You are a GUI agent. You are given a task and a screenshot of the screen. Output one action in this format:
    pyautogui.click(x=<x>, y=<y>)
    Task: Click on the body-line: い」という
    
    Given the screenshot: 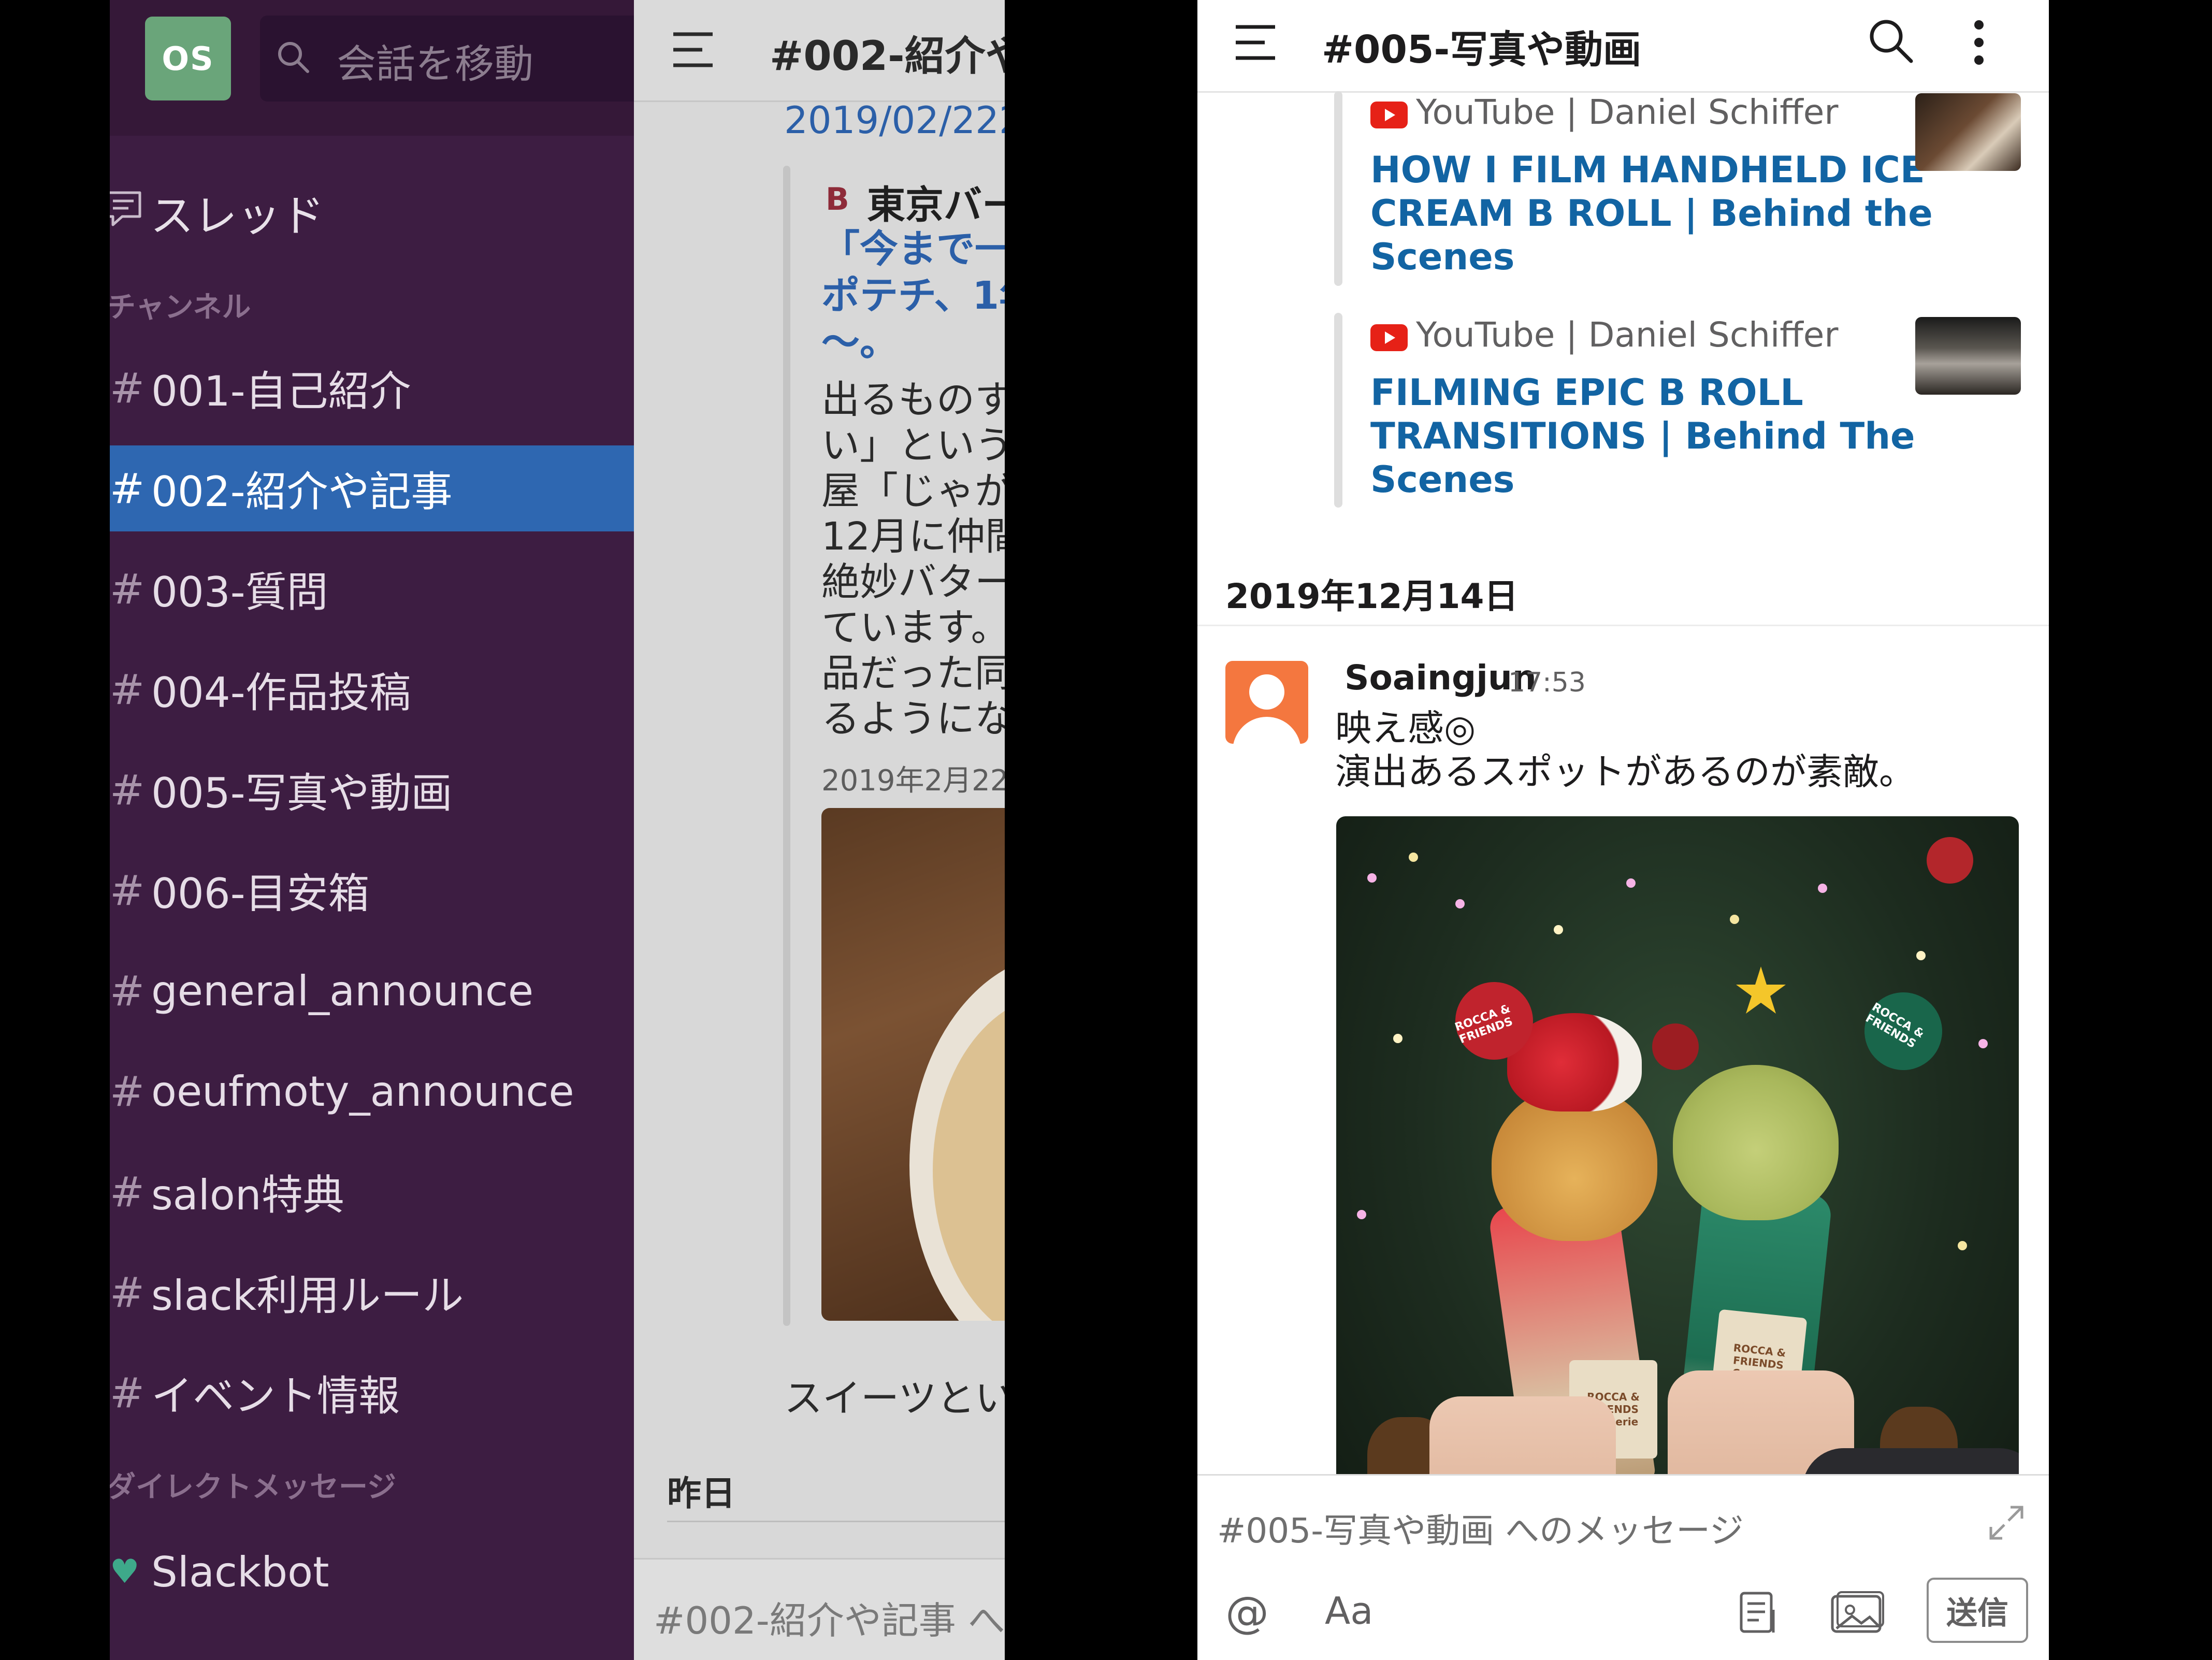 What is the action you would take?
    pyautogui.click(x=913, y=446)
    